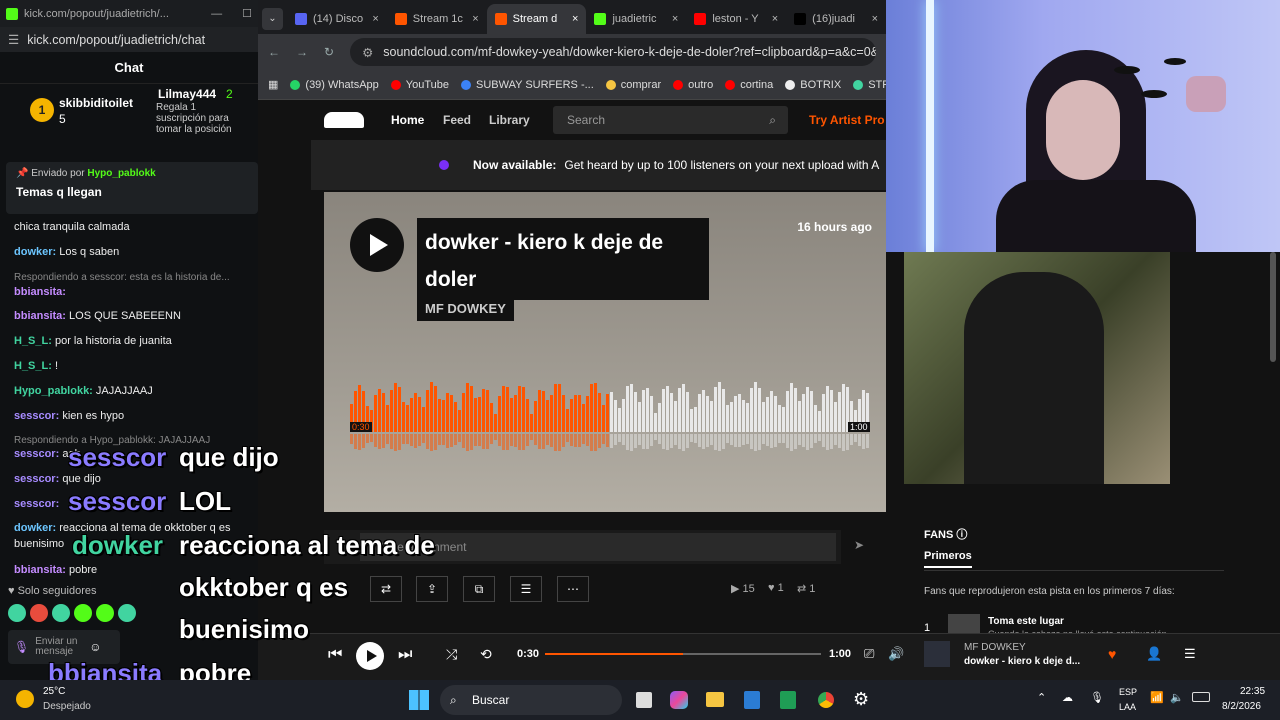 The width and height of the screenshot is (1280, 720). I want to click on nav-home: Home, so click(407, 120).